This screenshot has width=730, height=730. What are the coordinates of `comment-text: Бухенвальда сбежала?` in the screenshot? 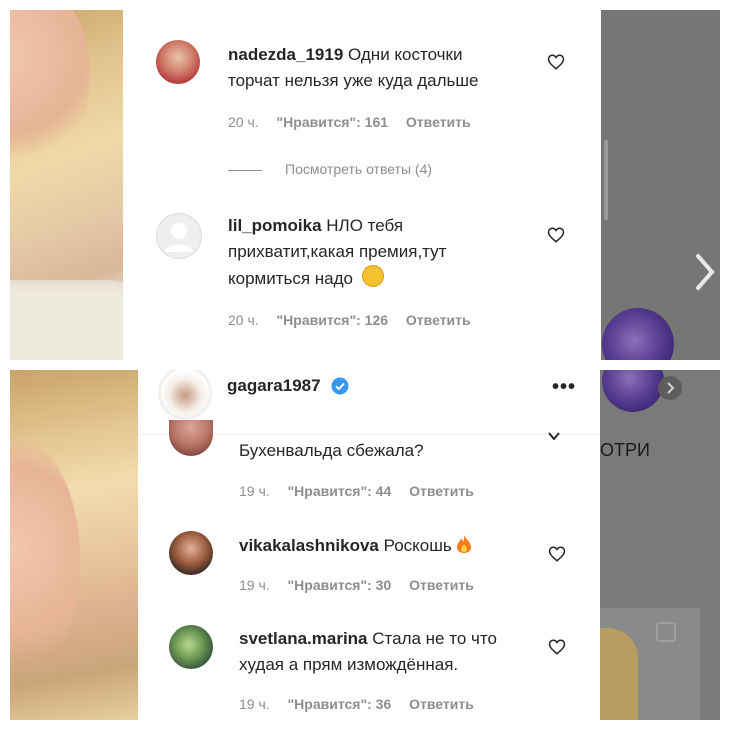 It's located at (331, 450).